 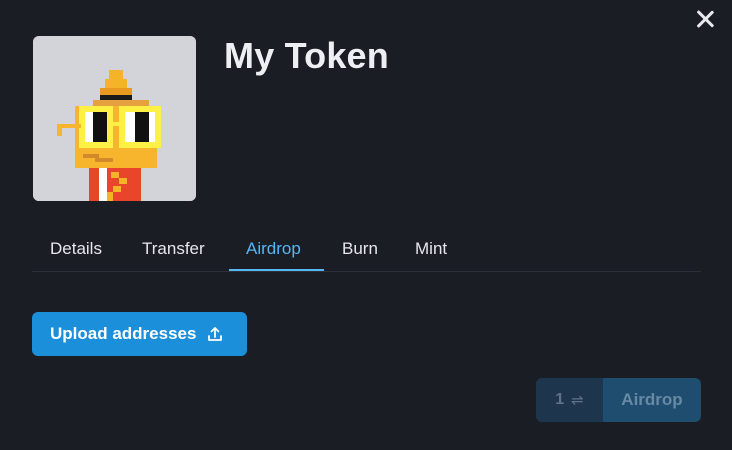 I want to click on tab-airdrop: Airdrop, so click(x=273, y=249).